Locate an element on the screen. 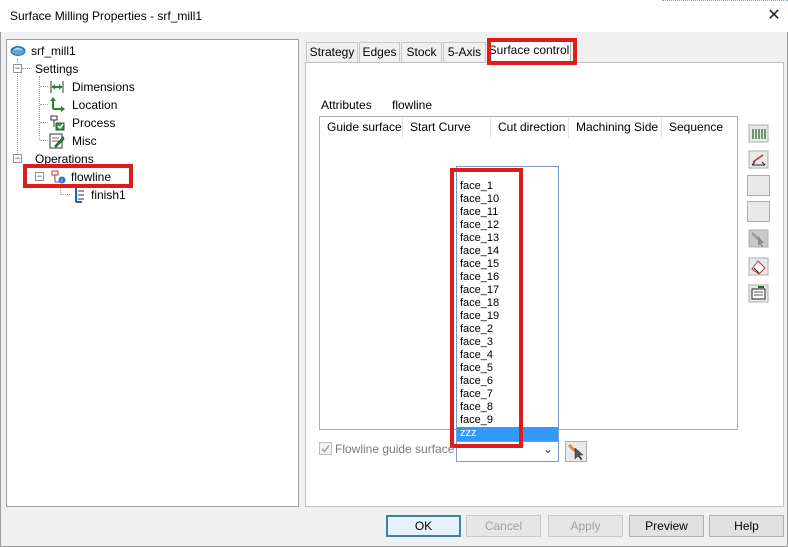 This screenshot has height=547, width=788. properties-button is located at coordinates (758, 293).